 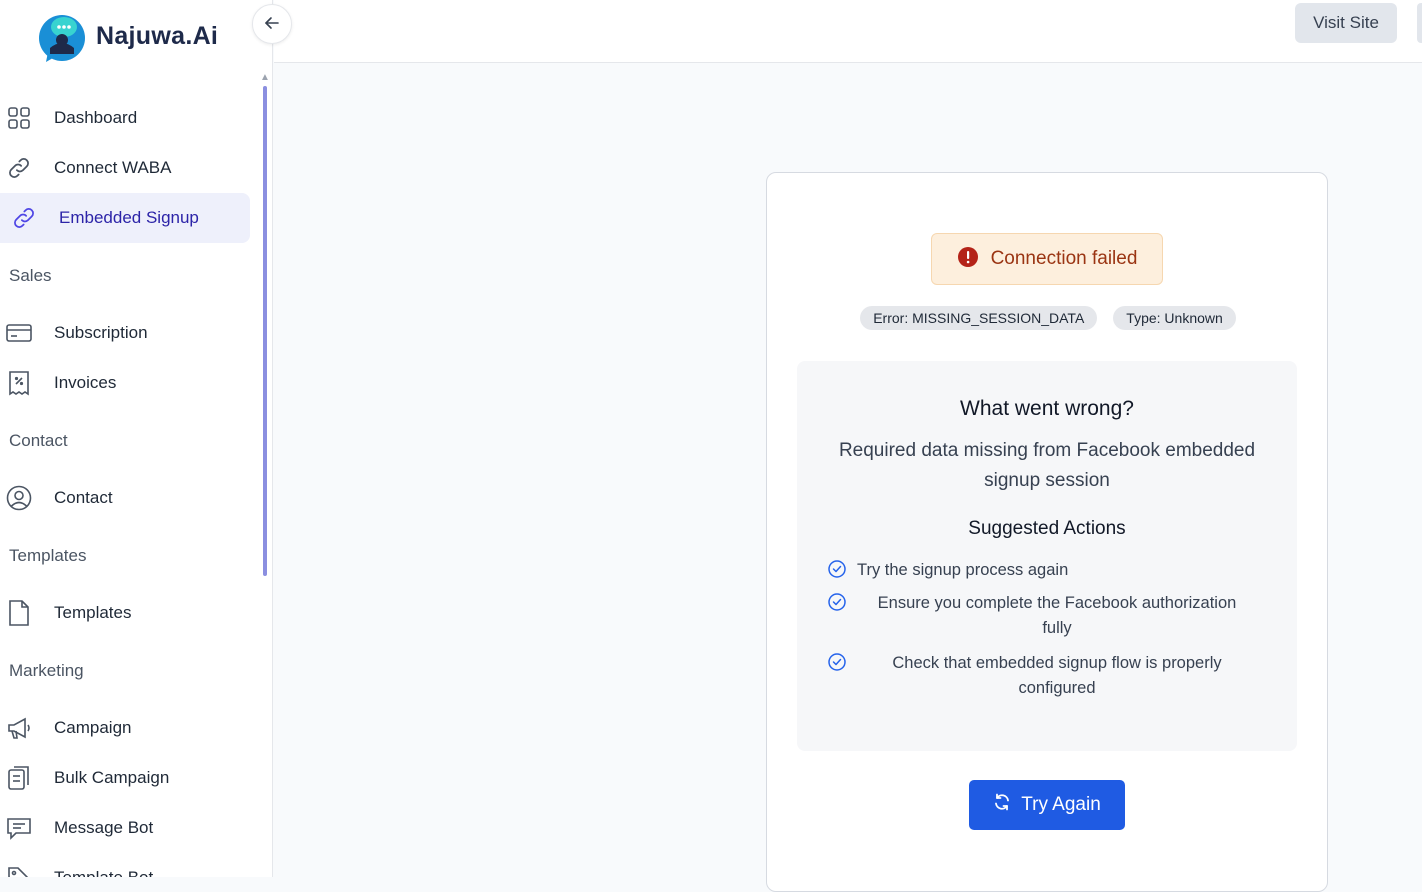 I want to click on suggested-action-item: Try the signup process again, so click(x=1047, y=570).